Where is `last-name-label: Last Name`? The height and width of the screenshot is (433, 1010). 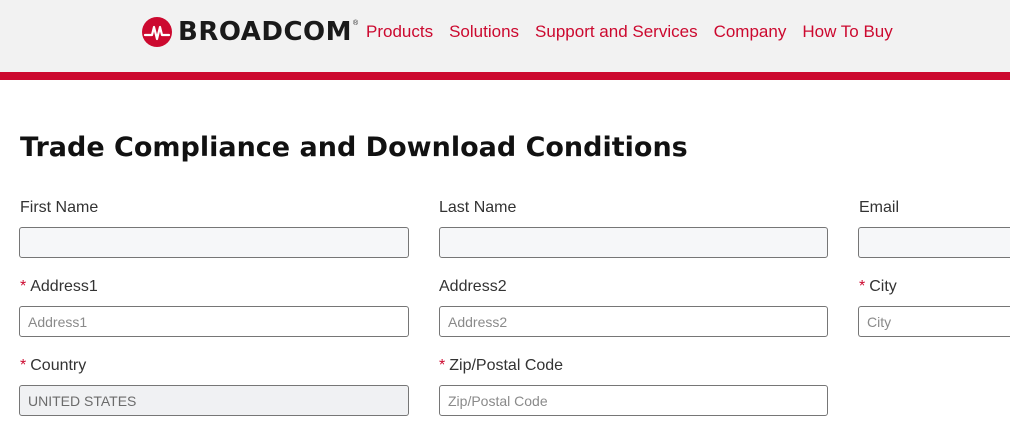
last-name-label: Last Name is located at coordinates (478, 207).